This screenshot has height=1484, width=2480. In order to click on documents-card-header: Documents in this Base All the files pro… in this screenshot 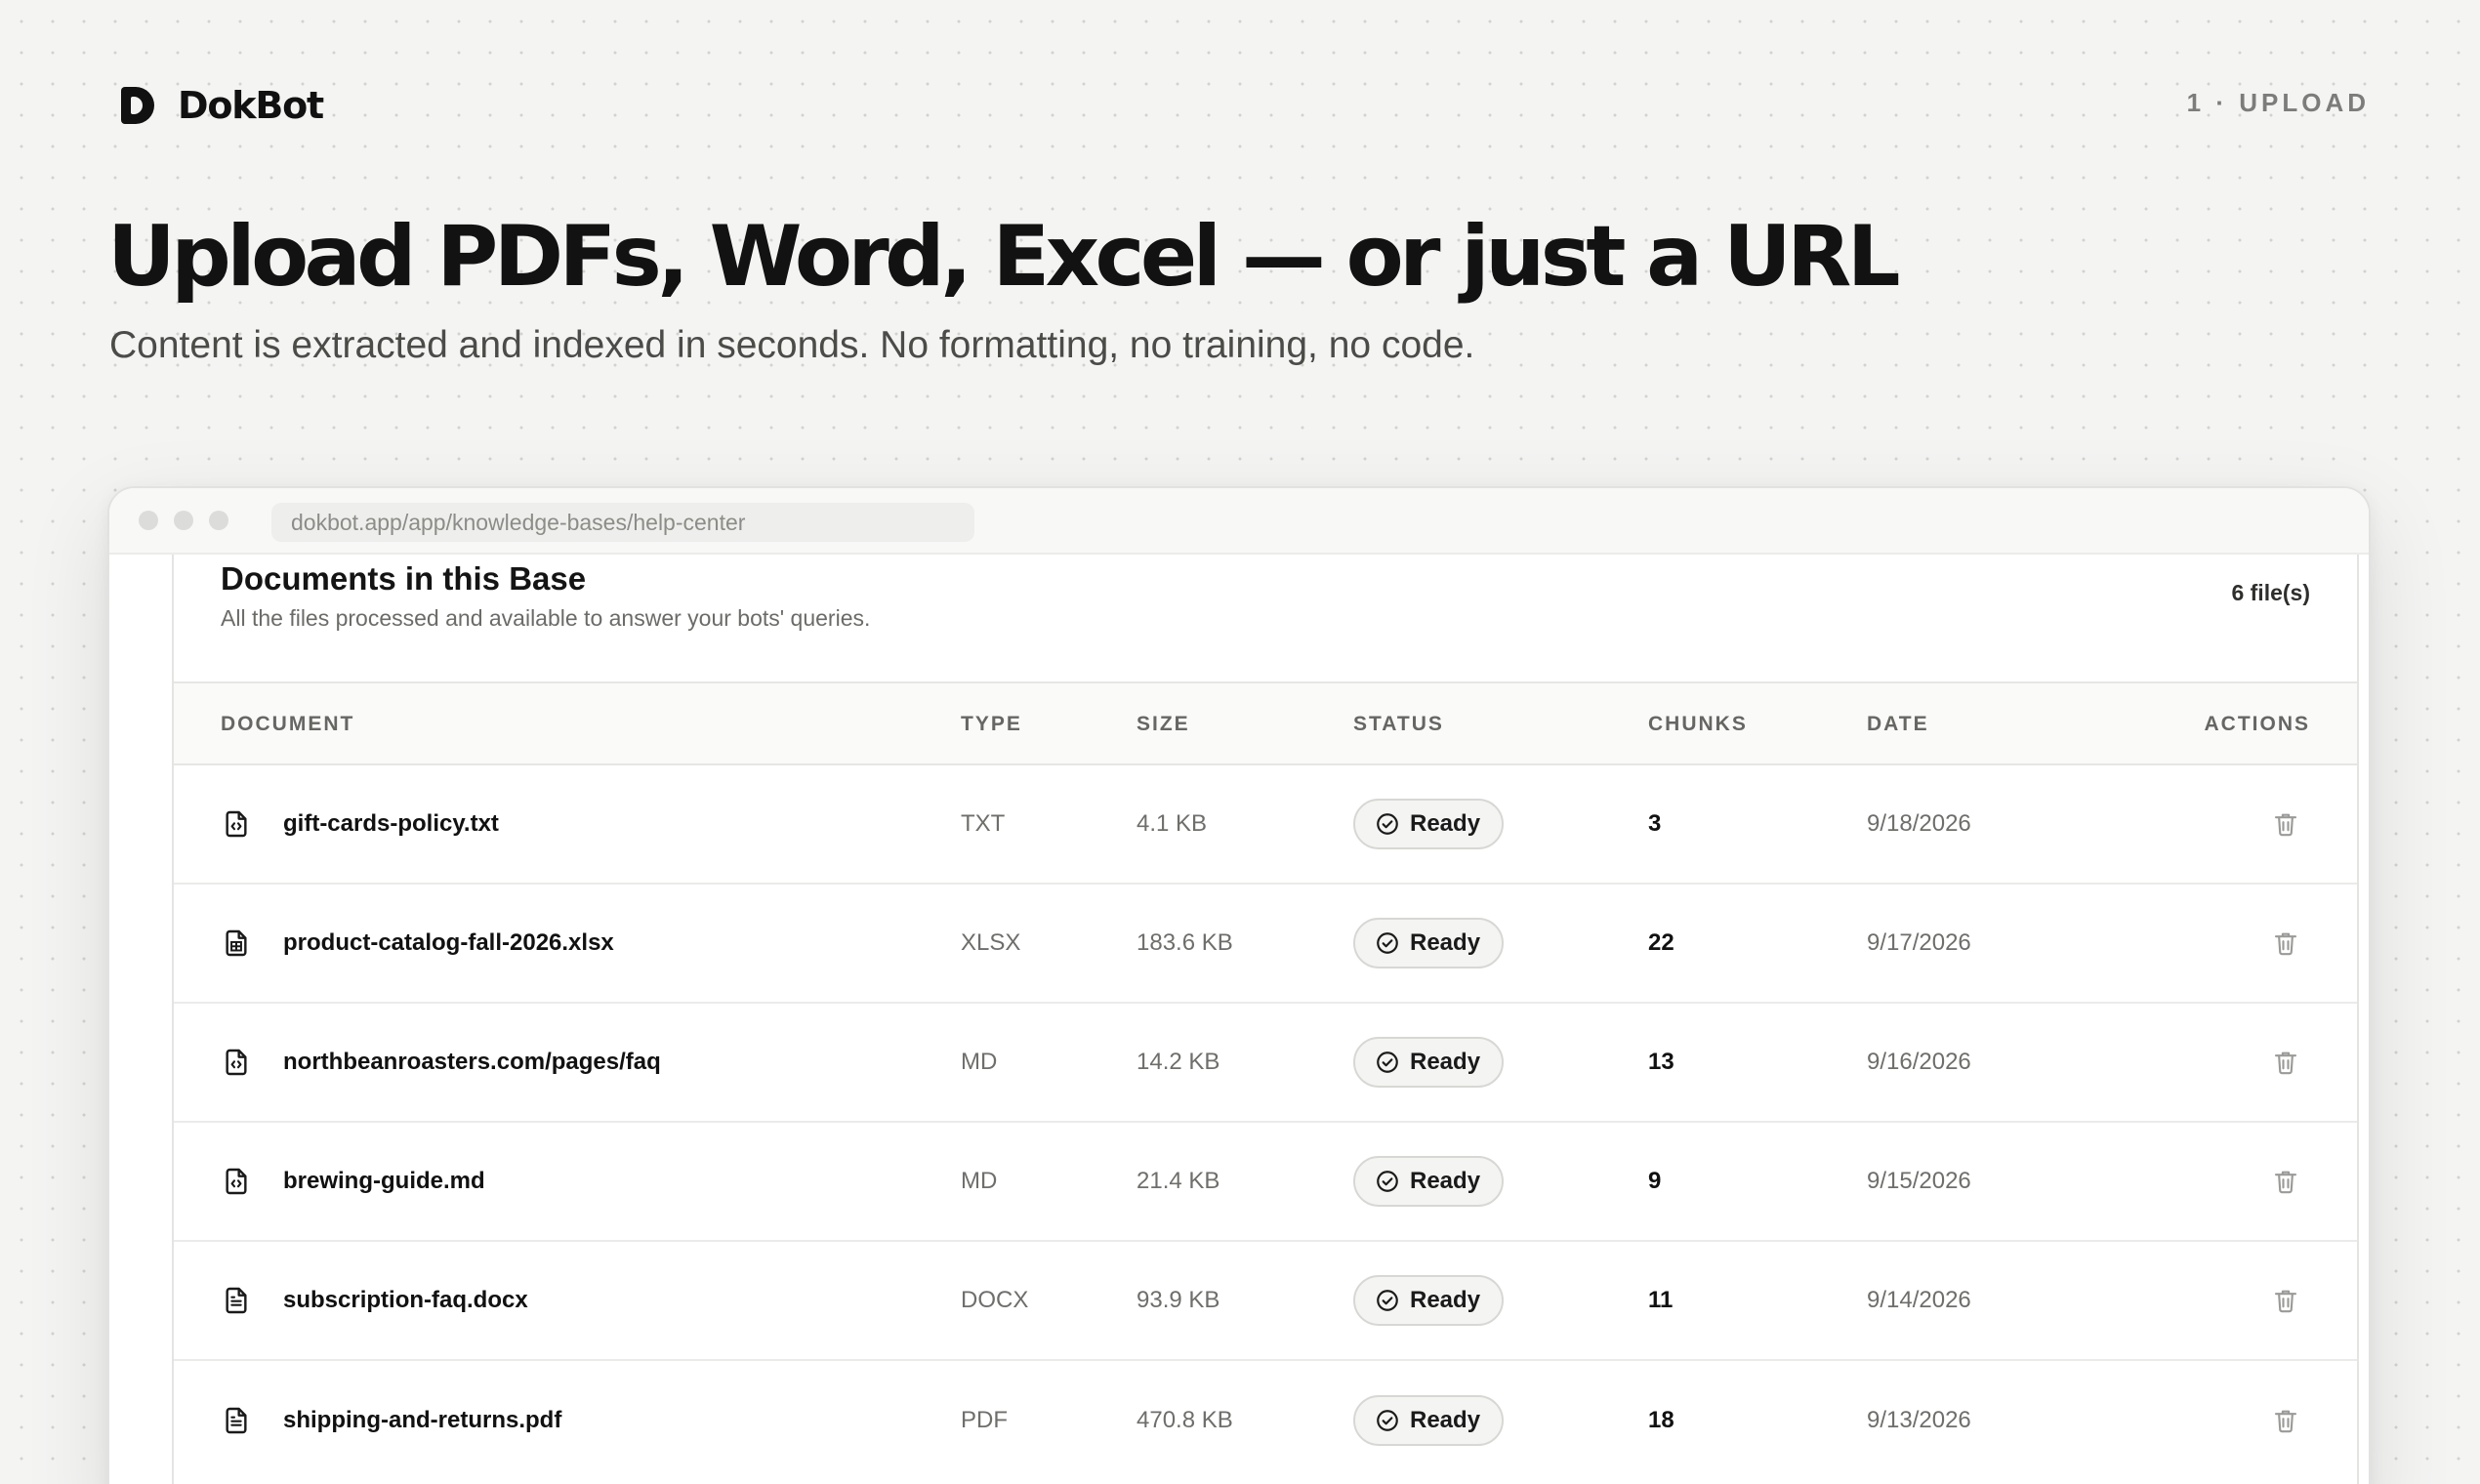, I will do `click(1265, 619)`.